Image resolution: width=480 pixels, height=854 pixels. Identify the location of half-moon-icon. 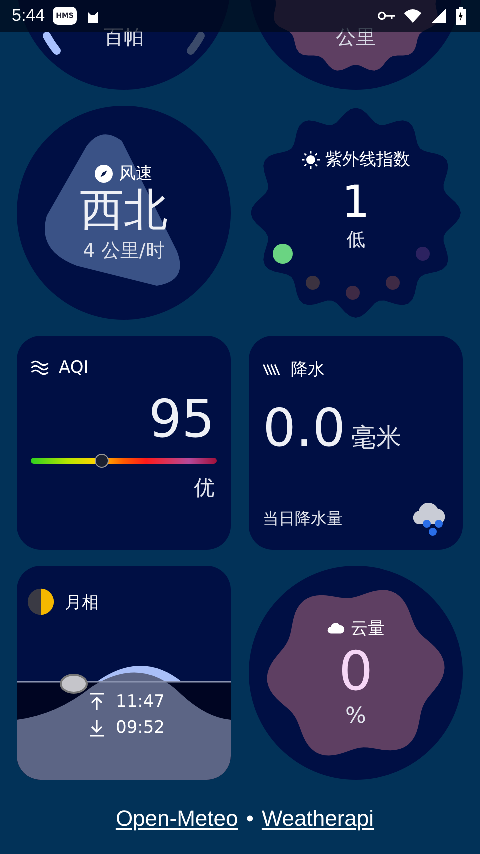
(41, 602).